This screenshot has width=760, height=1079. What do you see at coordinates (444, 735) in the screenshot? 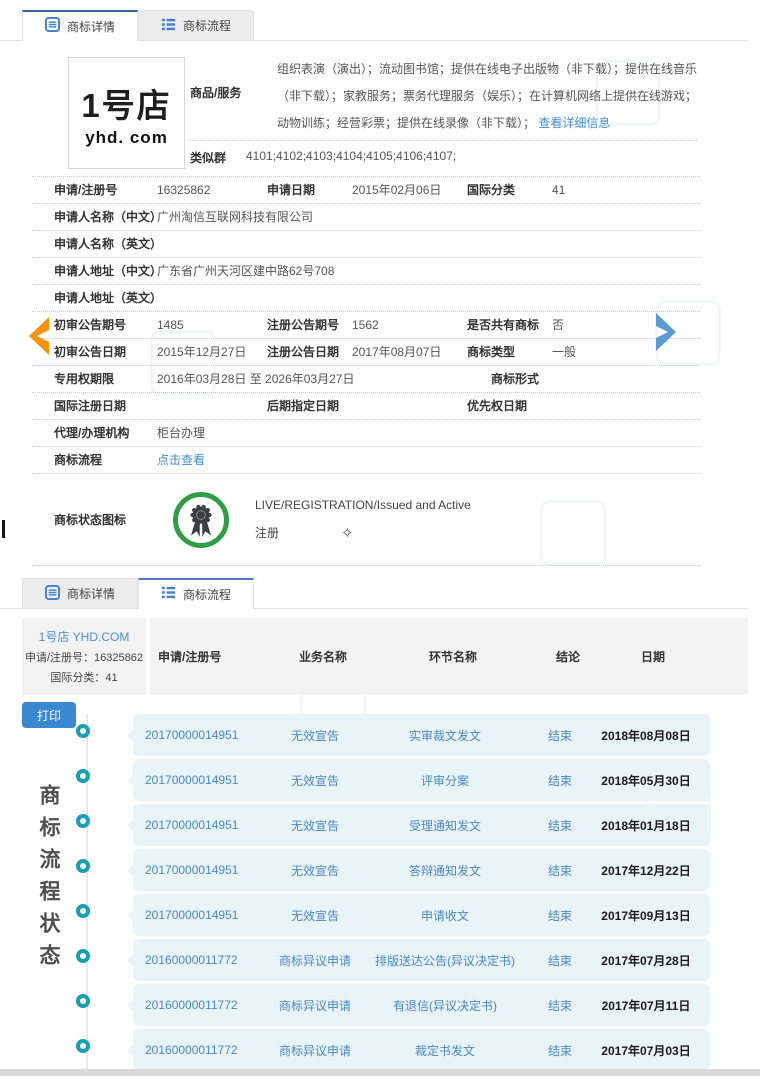
I see `step-name: 实审裁文发文` at bounding box center [444, 735].